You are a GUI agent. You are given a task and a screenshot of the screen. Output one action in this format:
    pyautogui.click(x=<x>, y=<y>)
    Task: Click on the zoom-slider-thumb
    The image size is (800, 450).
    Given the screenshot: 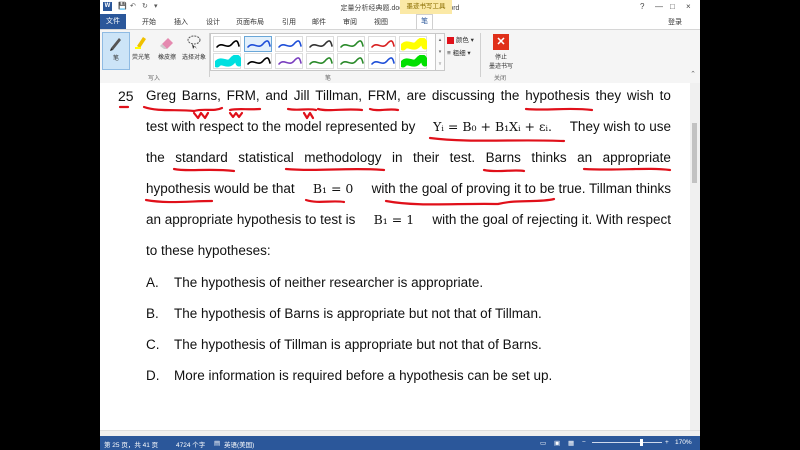 What is the action you would take?
    pyautogui.click(x=641, y=442)
    